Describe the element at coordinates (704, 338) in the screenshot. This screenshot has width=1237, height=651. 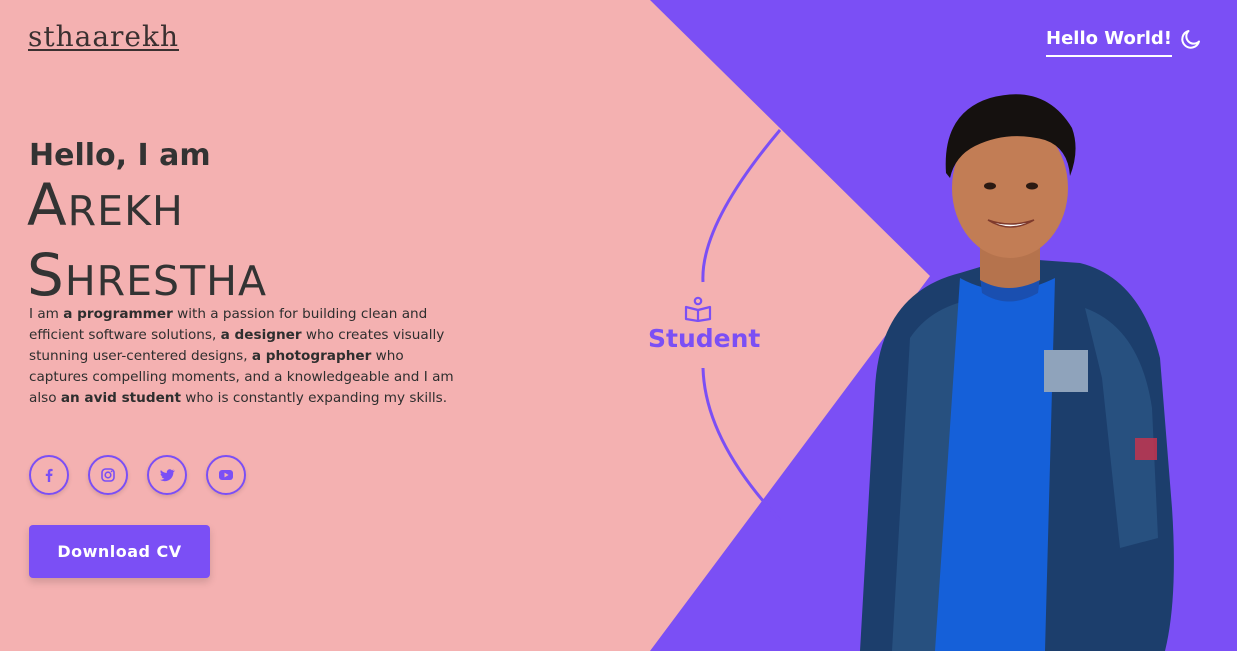
I see `role-label: Student` at that location.